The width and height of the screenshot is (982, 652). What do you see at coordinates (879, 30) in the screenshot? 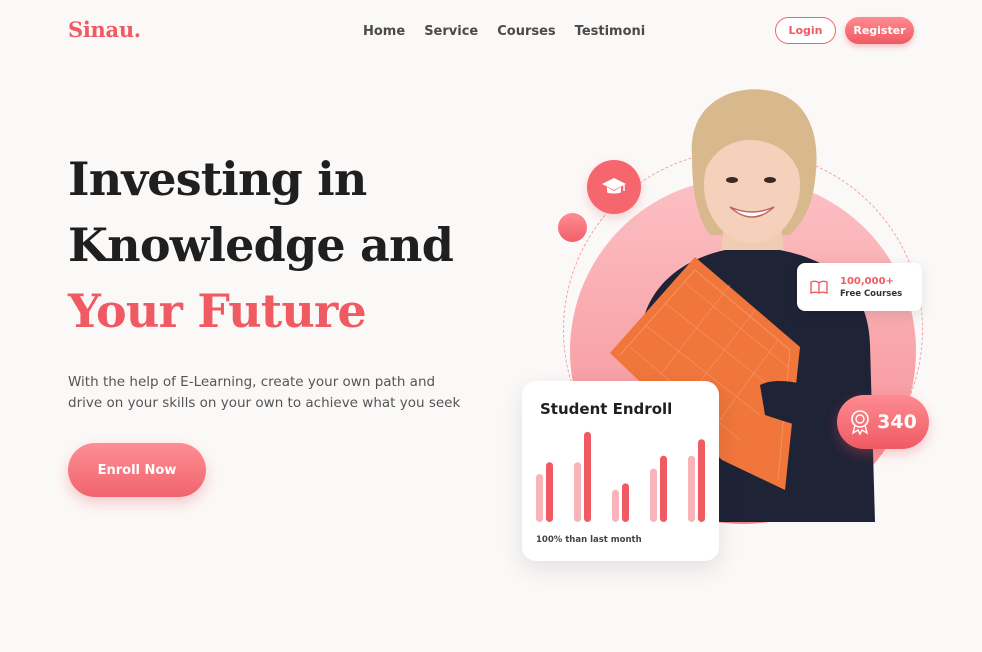
I see `register-button: Register` at bounding box center [879, 30].